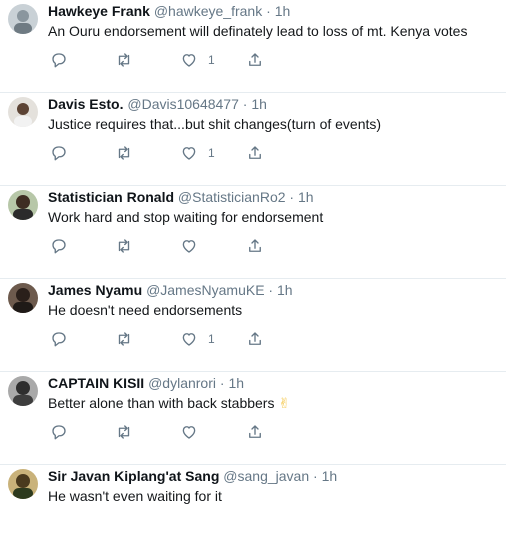 Image resolution: width=506 pixels, height=558 pixels. I want to click on user-name: James Nyamu, so click(95, 290).